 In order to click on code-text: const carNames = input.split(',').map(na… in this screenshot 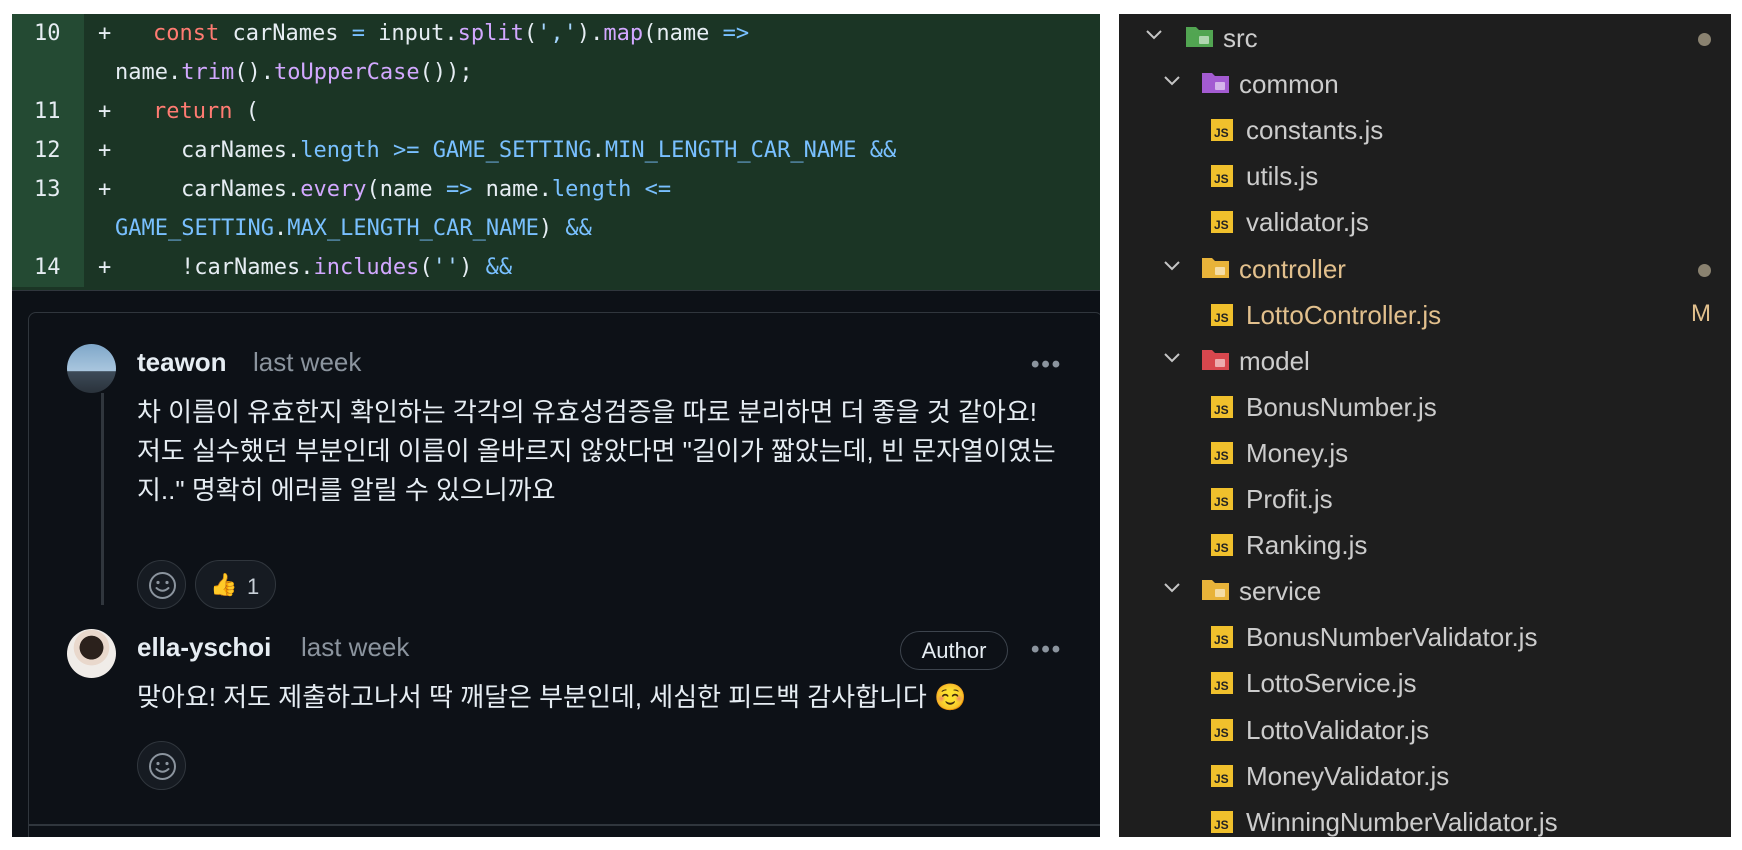, I will do `click(451, 33)`.